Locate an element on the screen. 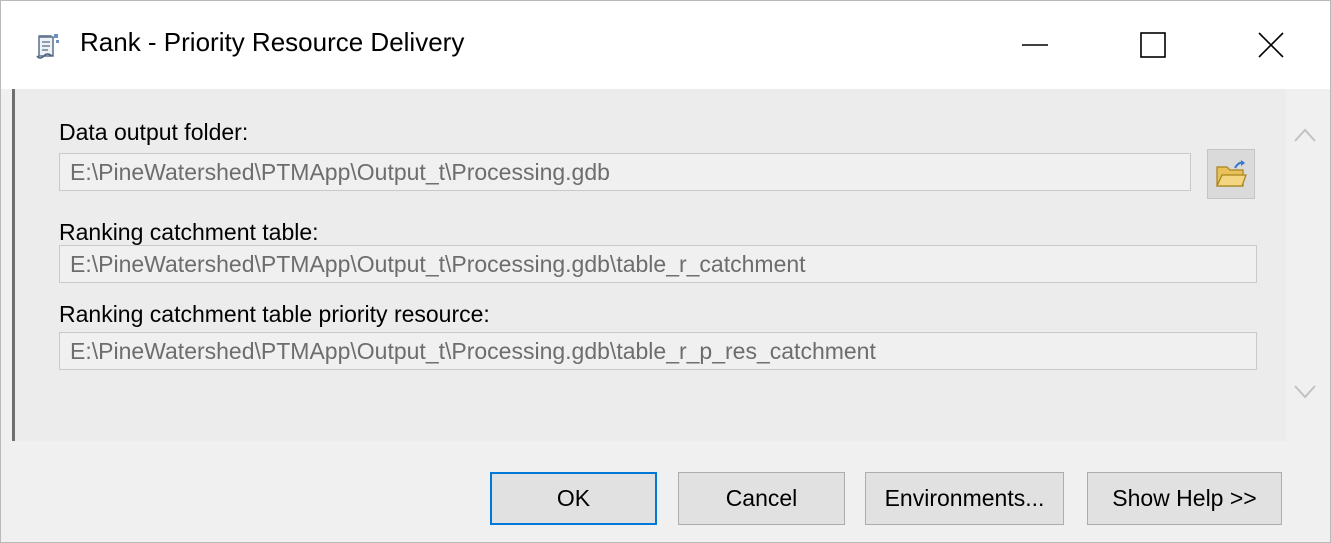 This screenshot has height=543, width=1331. maximize-icon is located at coordinates (1153, 45).